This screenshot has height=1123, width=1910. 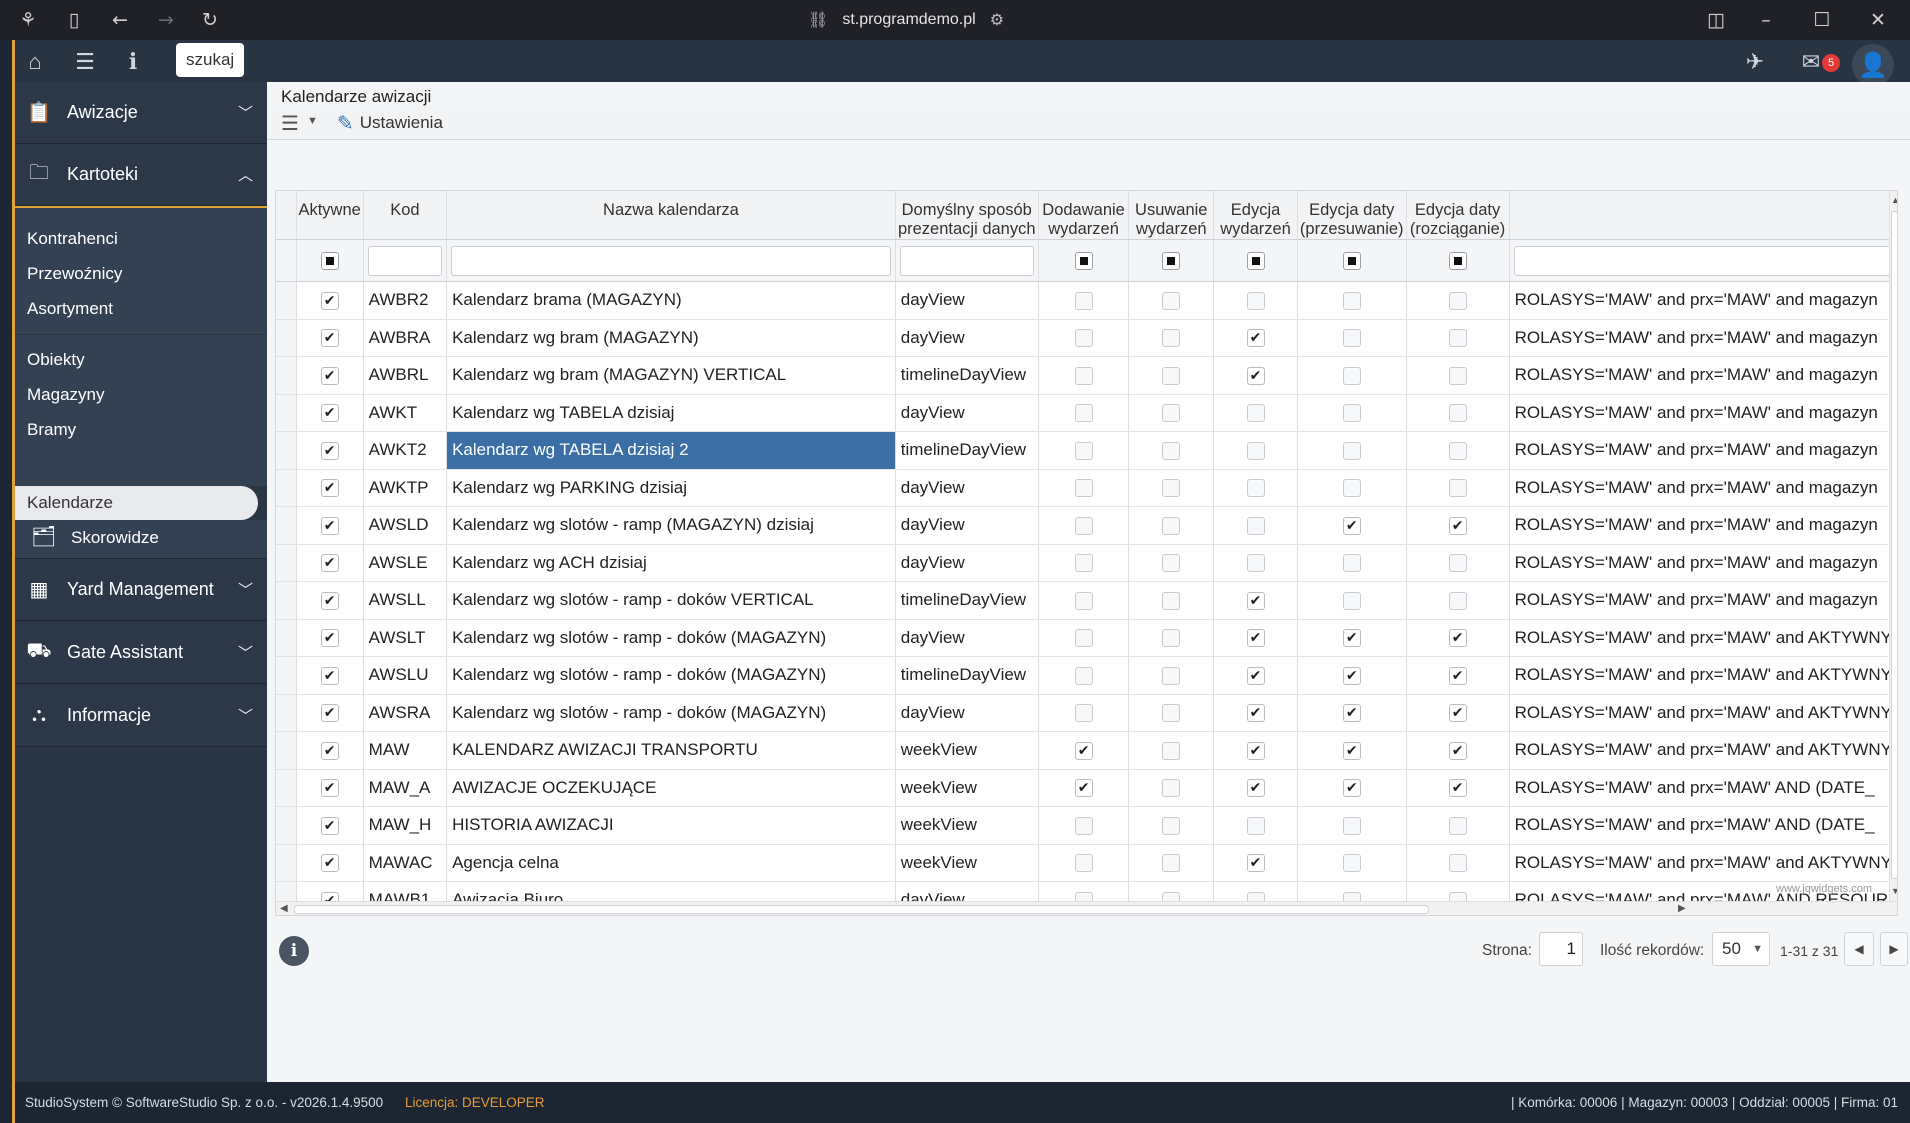 I want to click on cell-kod: AWKT2, so click(x=405, y=450).